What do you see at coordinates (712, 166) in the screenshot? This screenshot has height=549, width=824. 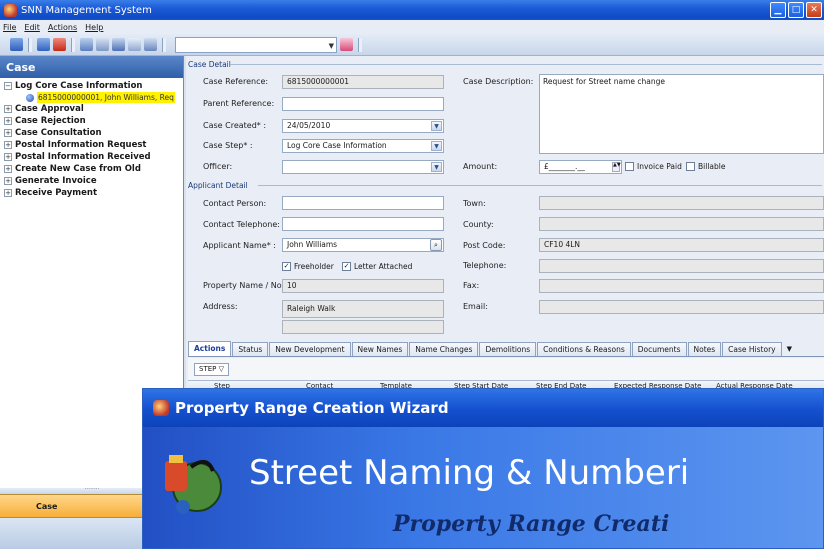 I see `billable-label: Billable` at bounding box center [712, 166].